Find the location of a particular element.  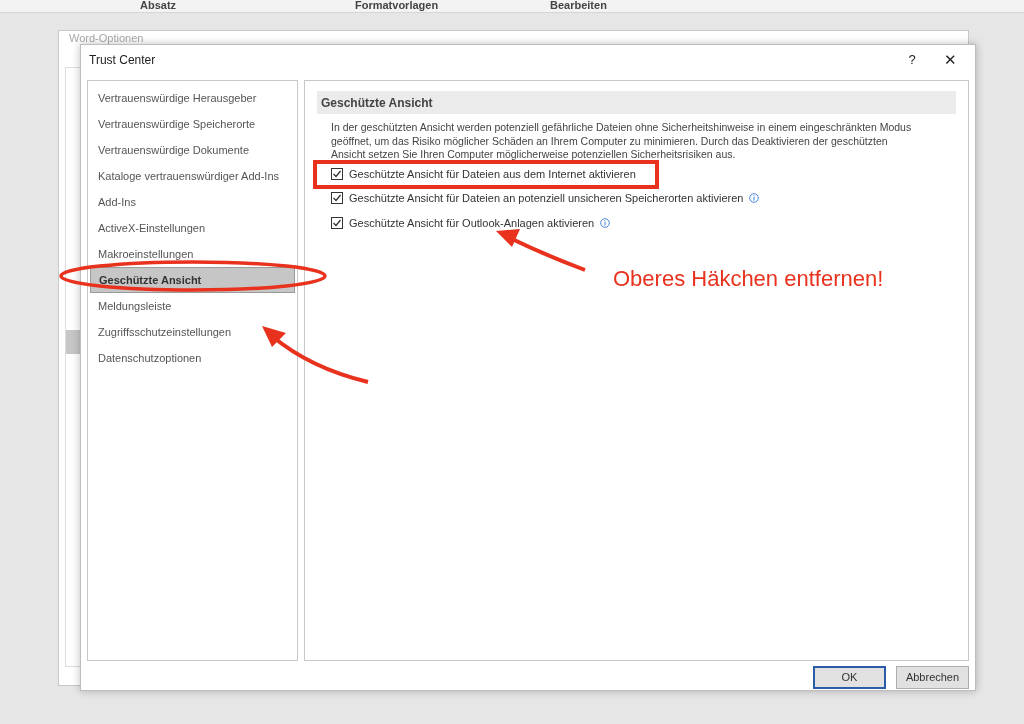

close-button: ✕ is located at coordinates (950, 60).